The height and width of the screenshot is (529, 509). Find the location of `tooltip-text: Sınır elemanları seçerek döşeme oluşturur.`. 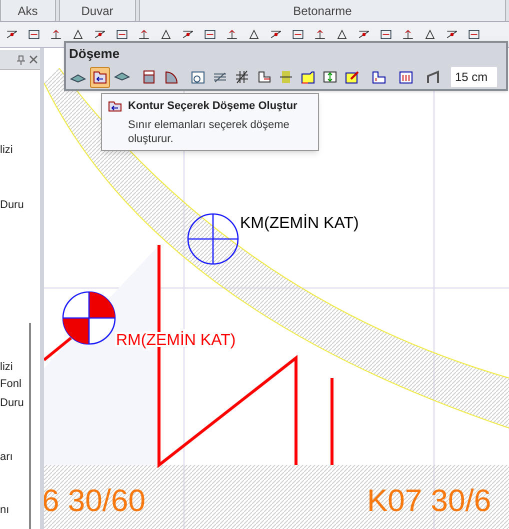

tooltip-text: Sınır elemanları seçerek döşeme oluşturur. is located at coordinates (208, 132).